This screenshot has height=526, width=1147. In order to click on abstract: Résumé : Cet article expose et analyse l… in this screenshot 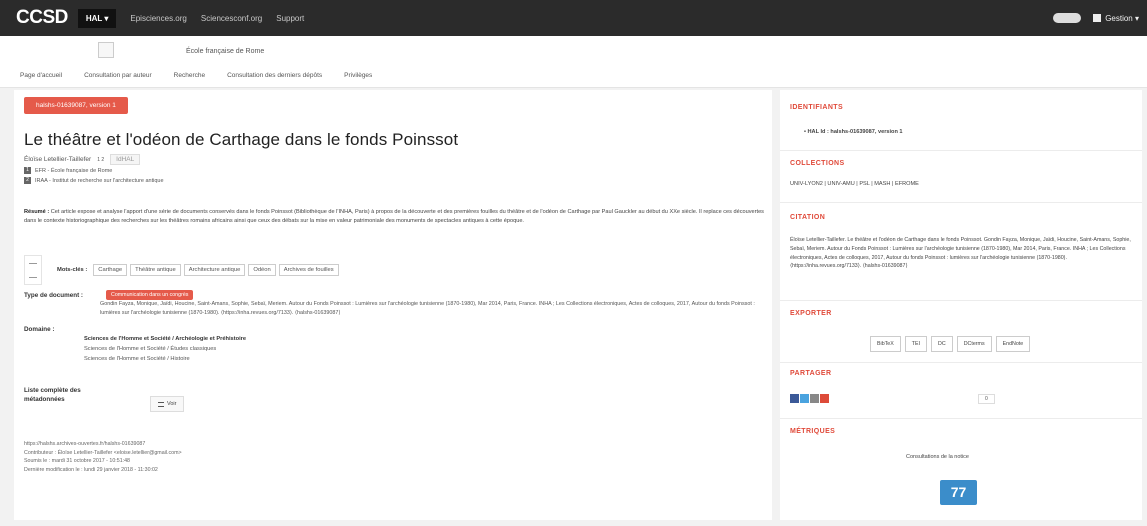, I will do `click(395, 217)`.